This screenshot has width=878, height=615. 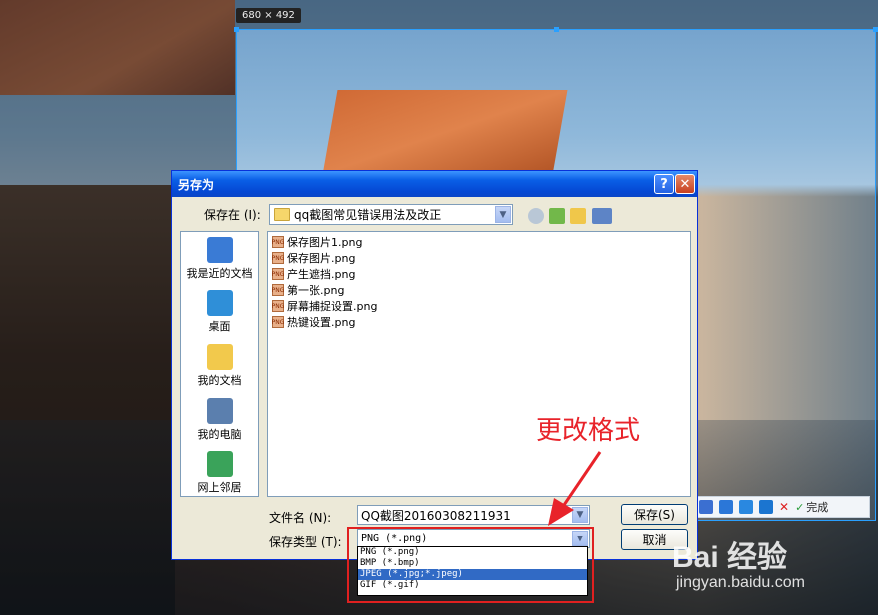 I want to click on place-desktop: 桌面, so click(x=219, y=312).